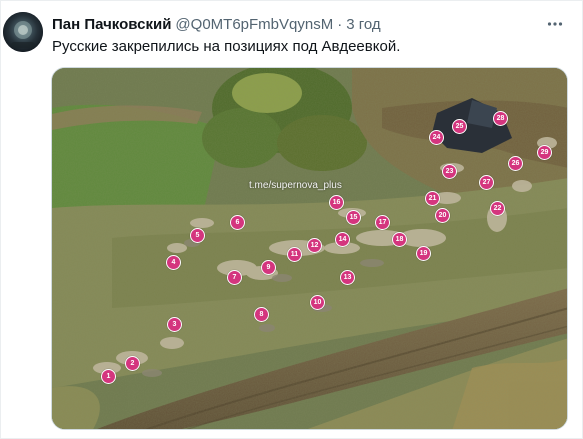 The image size is (583, 439). What do you see at coordinates (132, 363) in the screenshot?
I see `marker-2: 2` at bounding box center [132, 363].